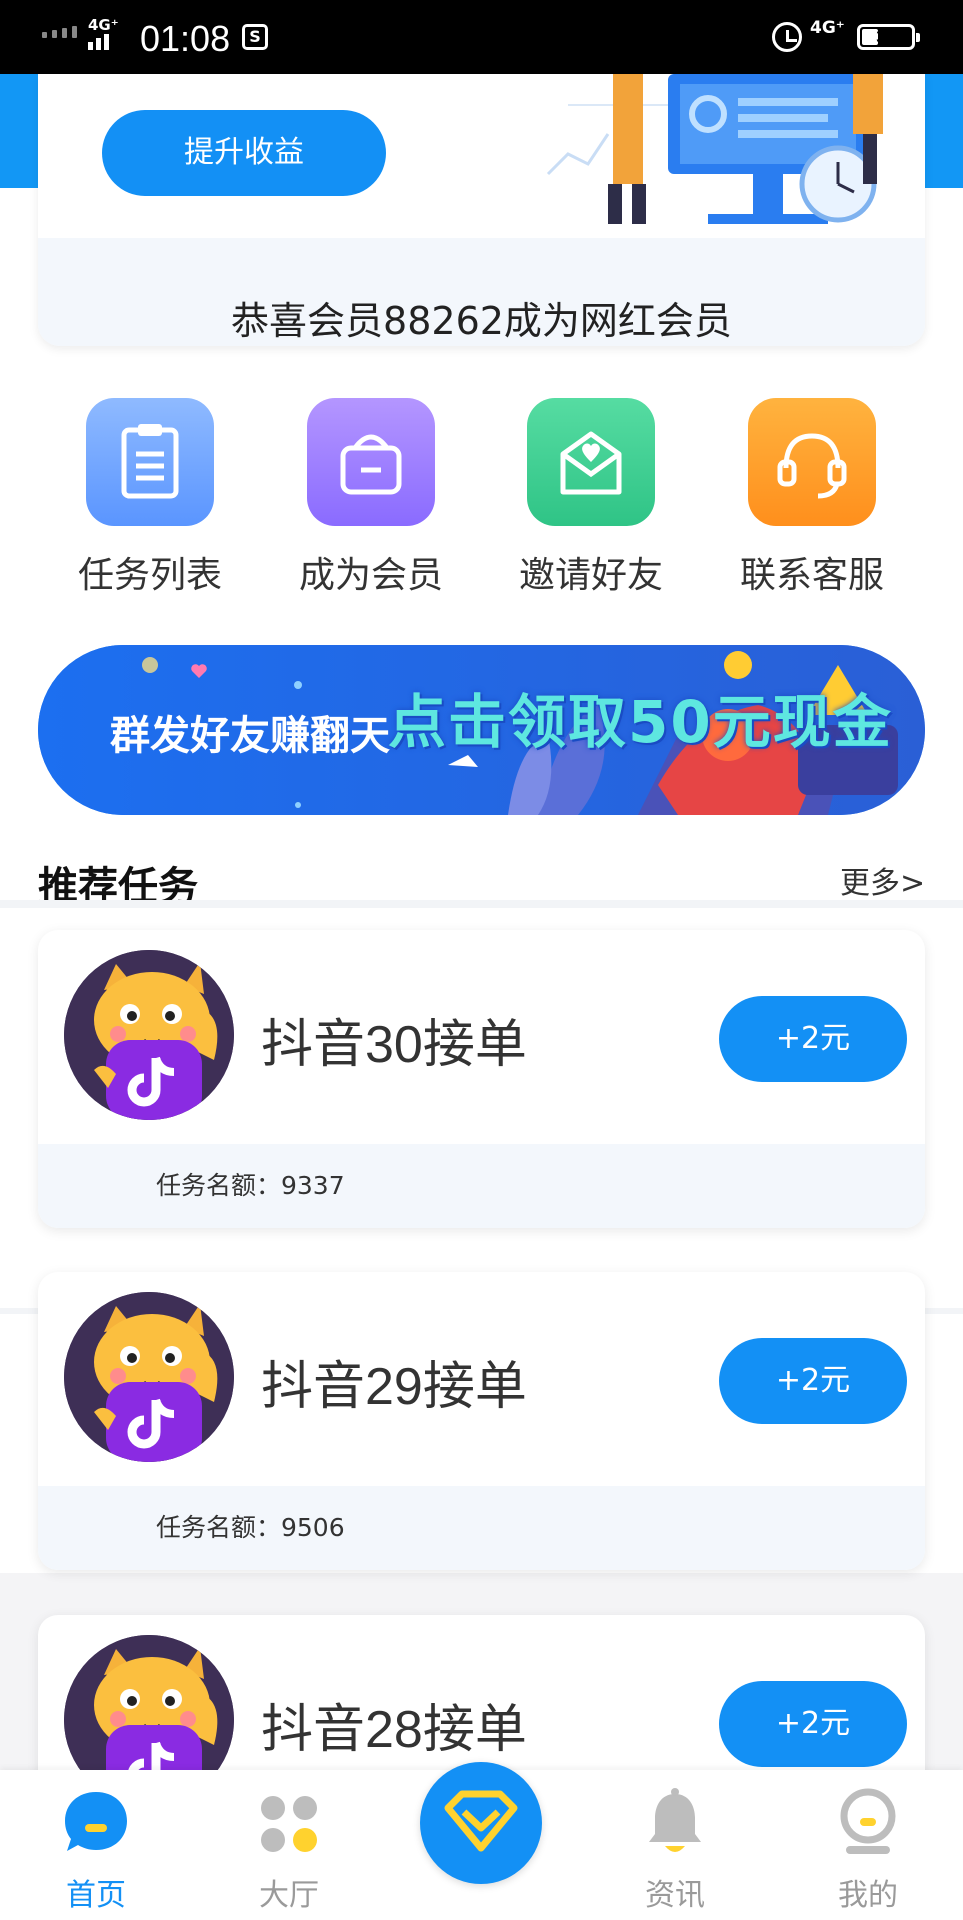  Describe the element at coordinates (481, 1186) in the screenshot. I see `task-footer: 任务名额：9337` at that location.